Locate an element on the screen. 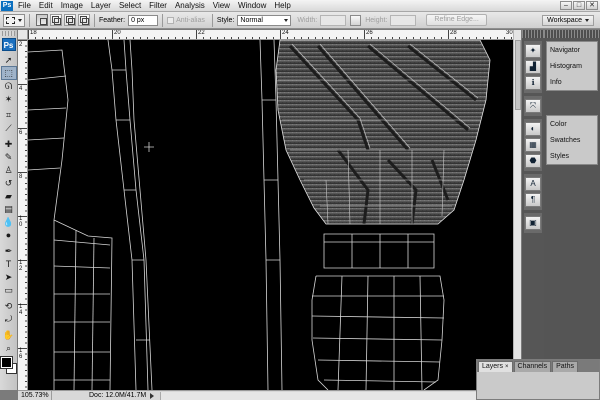  character-icon: A is located at coordinates (533, 184).